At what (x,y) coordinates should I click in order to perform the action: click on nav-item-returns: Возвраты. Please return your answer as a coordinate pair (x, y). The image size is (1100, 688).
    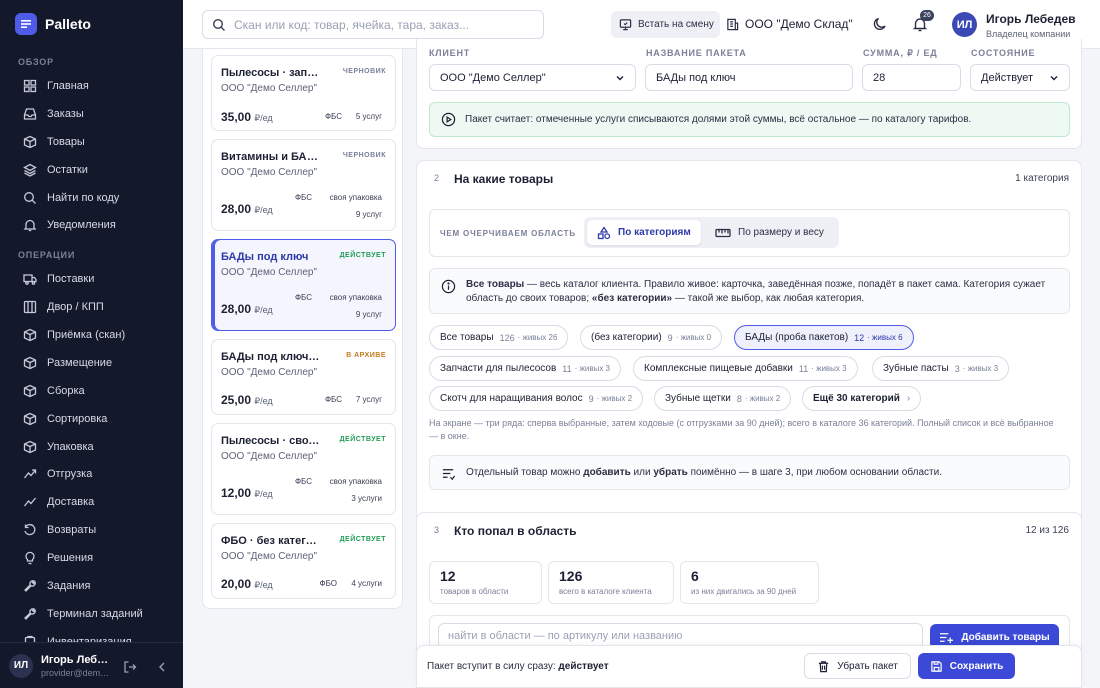
    Looking at the image, I should click on (95, 530).